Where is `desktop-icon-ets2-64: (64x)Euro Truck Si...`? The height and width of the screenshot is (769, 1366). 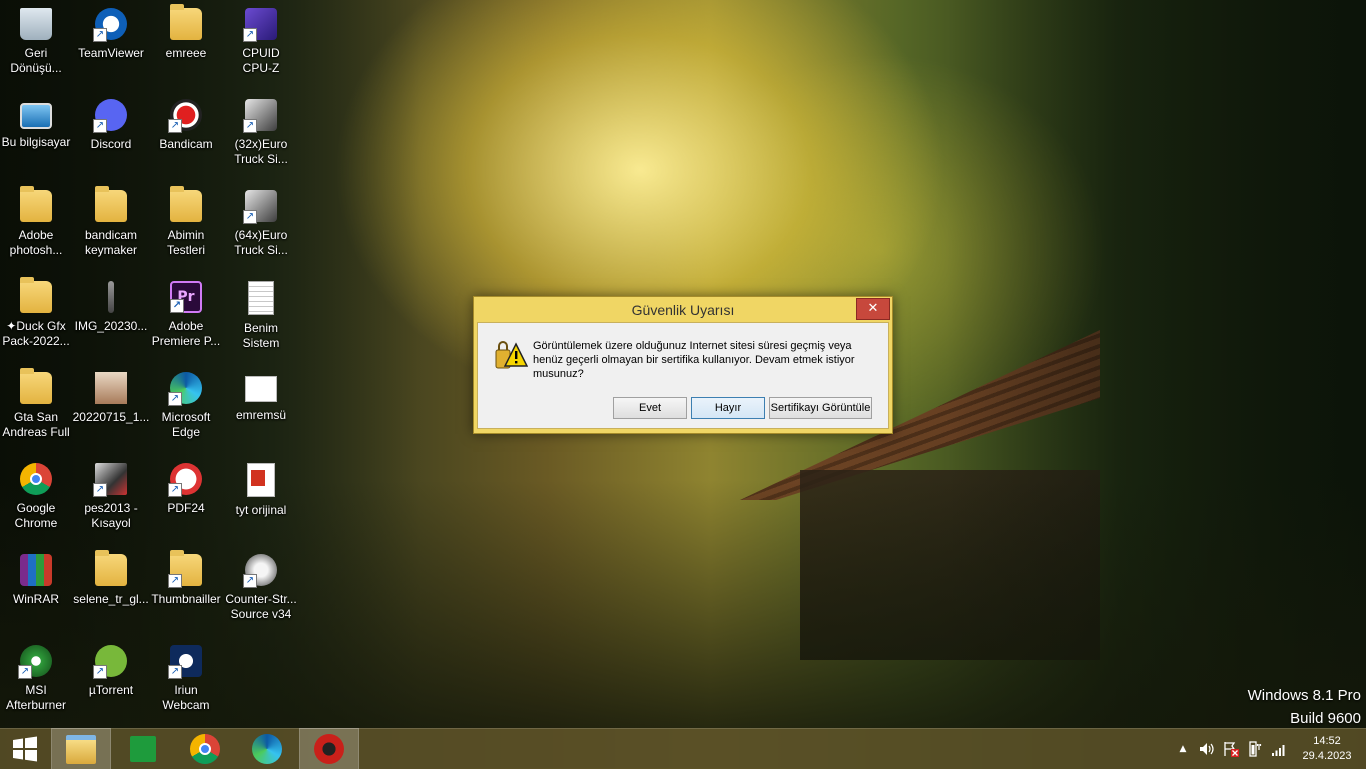 desktop-icon-ets2-64: (64x)Euro Truck Si... is located at coordinates (261, 229).